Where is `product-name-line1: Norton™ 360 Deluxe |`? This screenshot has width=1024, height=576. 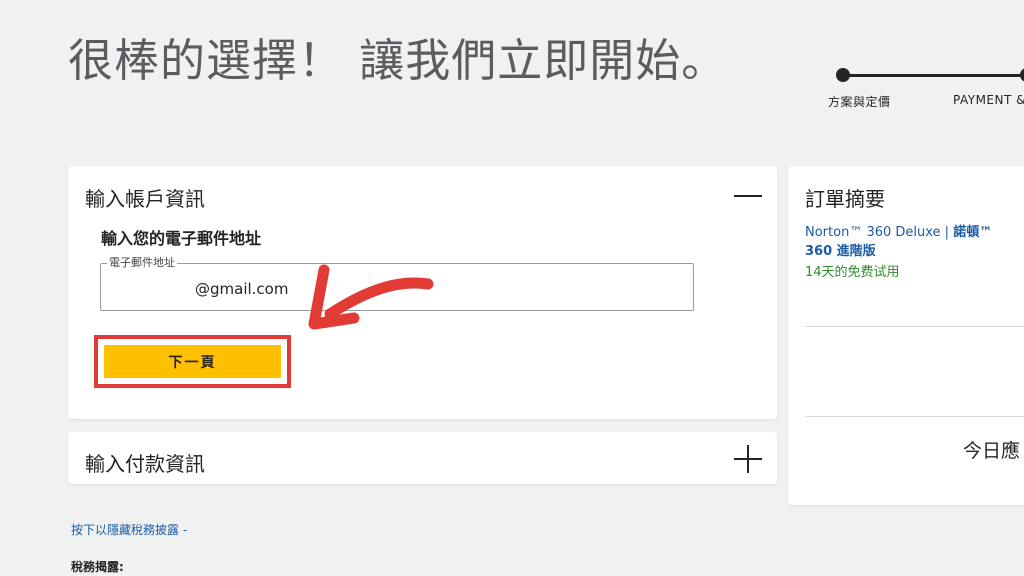
product-name-line1: Norton™ 360 Deluxe | is located at coordinates (879, 232).